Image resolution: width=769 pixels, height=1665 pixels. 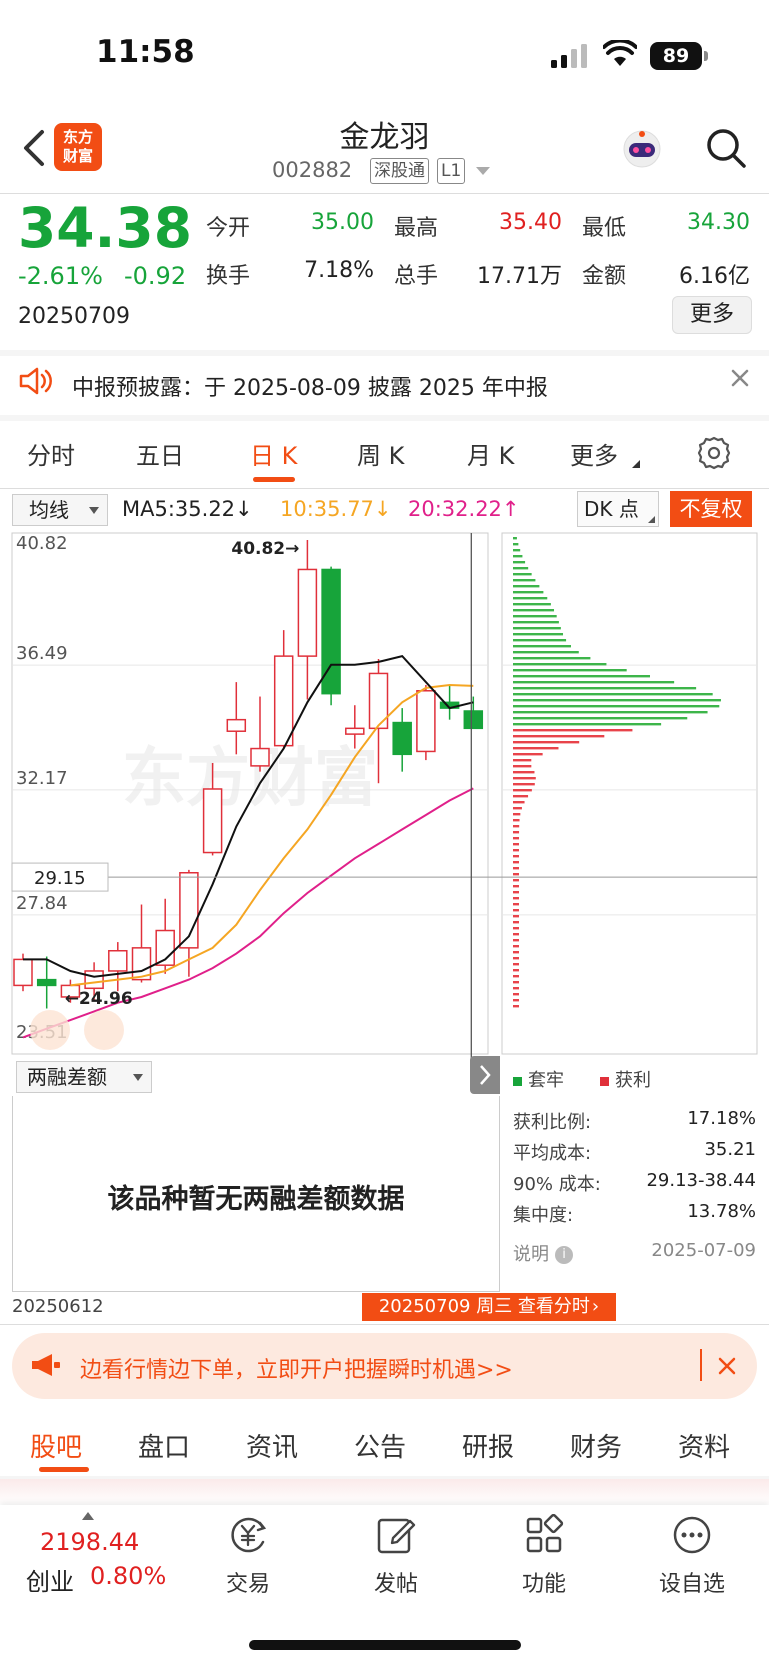 I want to click on assistant-robot-icon, so click(x=642, y=149).